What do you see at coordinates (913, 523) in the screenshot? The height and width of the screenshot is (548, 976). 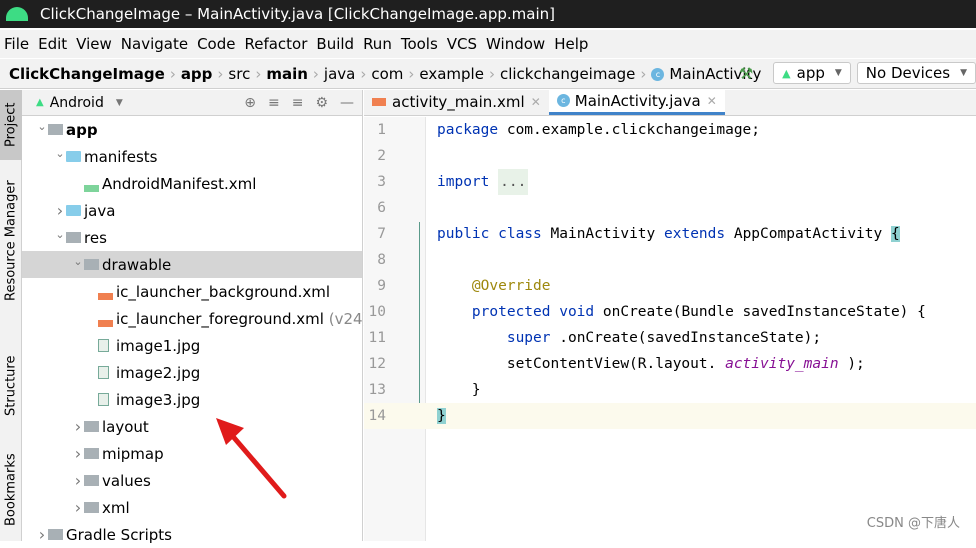 I see `watermark: CSDN @下唐人` at bounding box center [913, 523].